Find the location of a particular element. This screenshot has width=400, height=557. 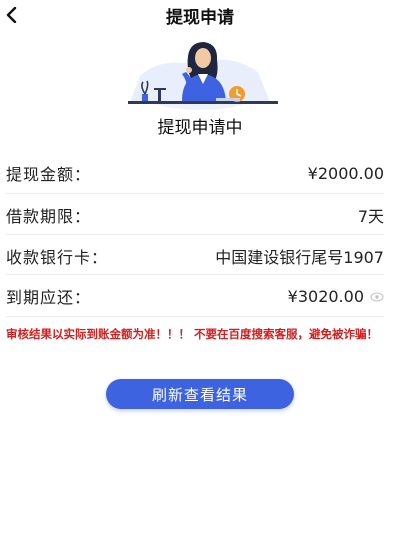

eye-icon is located at coordinates (377, 296).